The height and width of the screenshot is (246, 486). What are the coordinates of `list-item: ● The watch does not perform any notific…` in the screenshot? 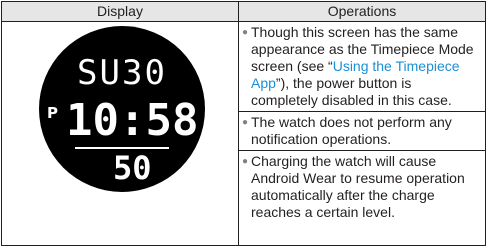 It's located at (362, 131).